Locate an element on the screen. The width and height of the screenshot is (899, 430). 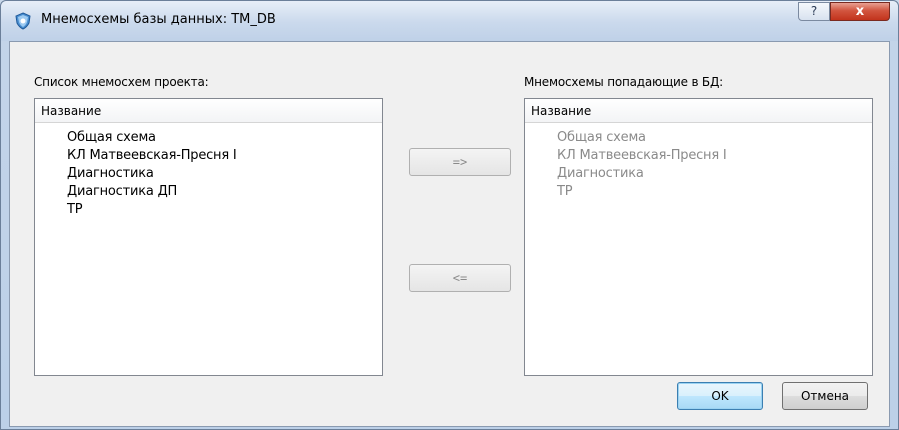
left-list-header: Название is located at coordinates (208, 111).